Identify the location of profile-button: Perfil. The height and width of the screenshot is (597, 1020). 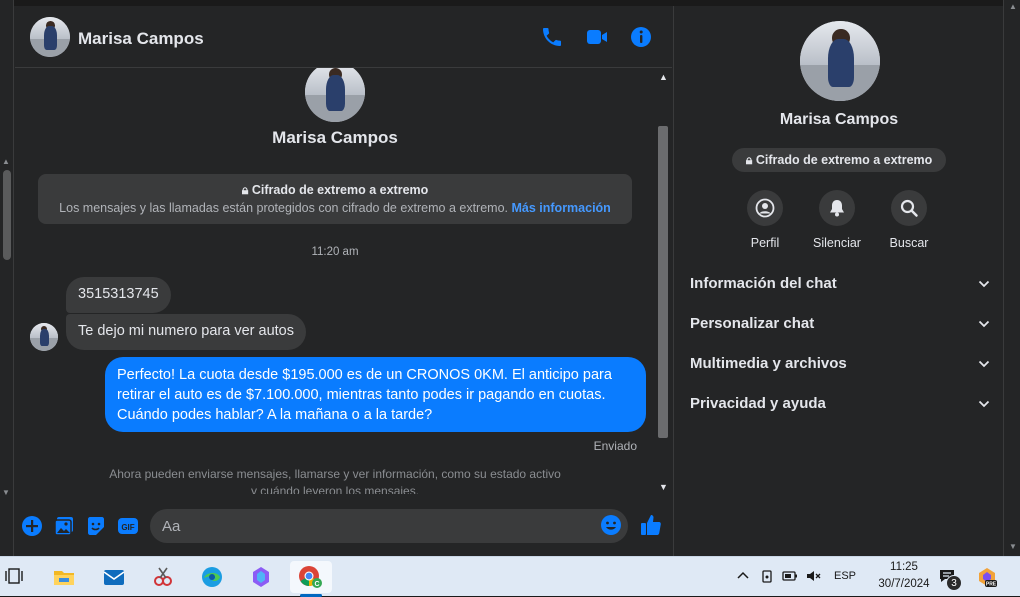
(765, 220).